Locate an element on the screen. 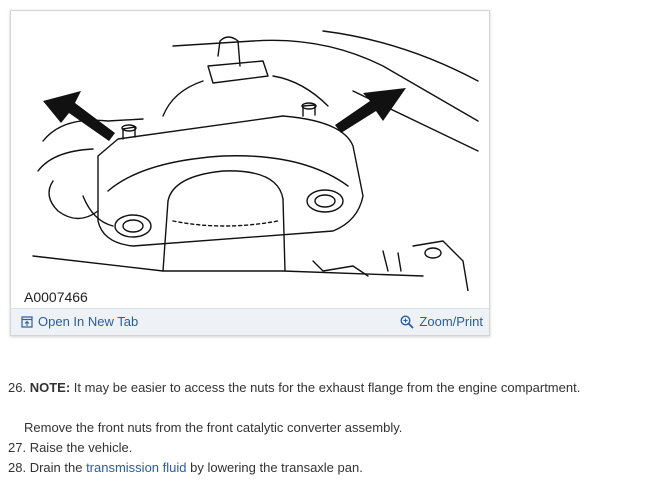 This screenshot has width=647, height=488. step-27: 27. Raise the vehicle. is located at coordinates (323, 448).